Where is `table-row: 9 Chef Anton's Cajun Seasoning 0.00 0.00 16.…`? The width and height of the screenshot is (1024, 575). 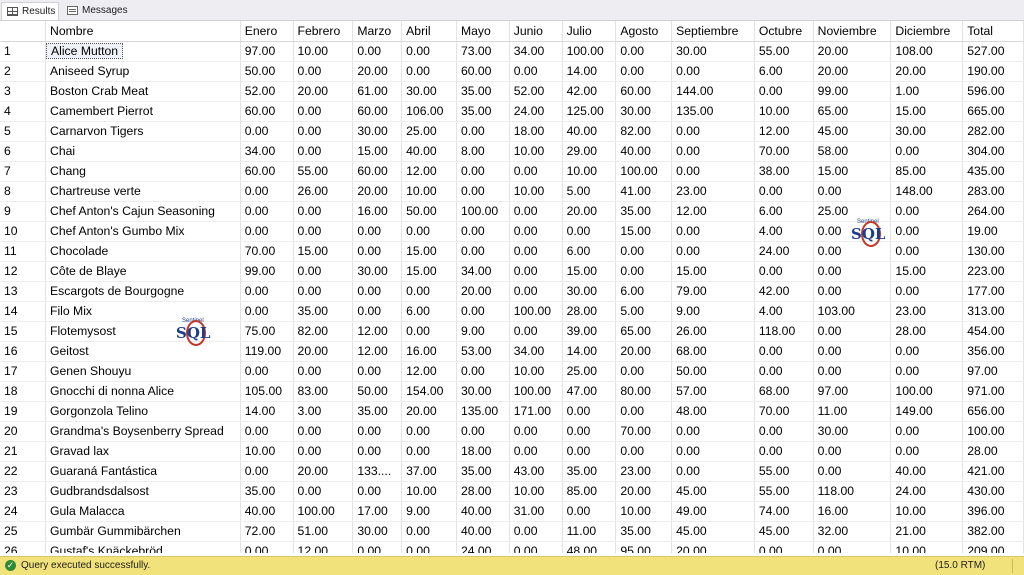
table-row: 9 Chef Anton's Cajun Seasoning 0.00 0.00 16.… is located at coordinates (512, 211).